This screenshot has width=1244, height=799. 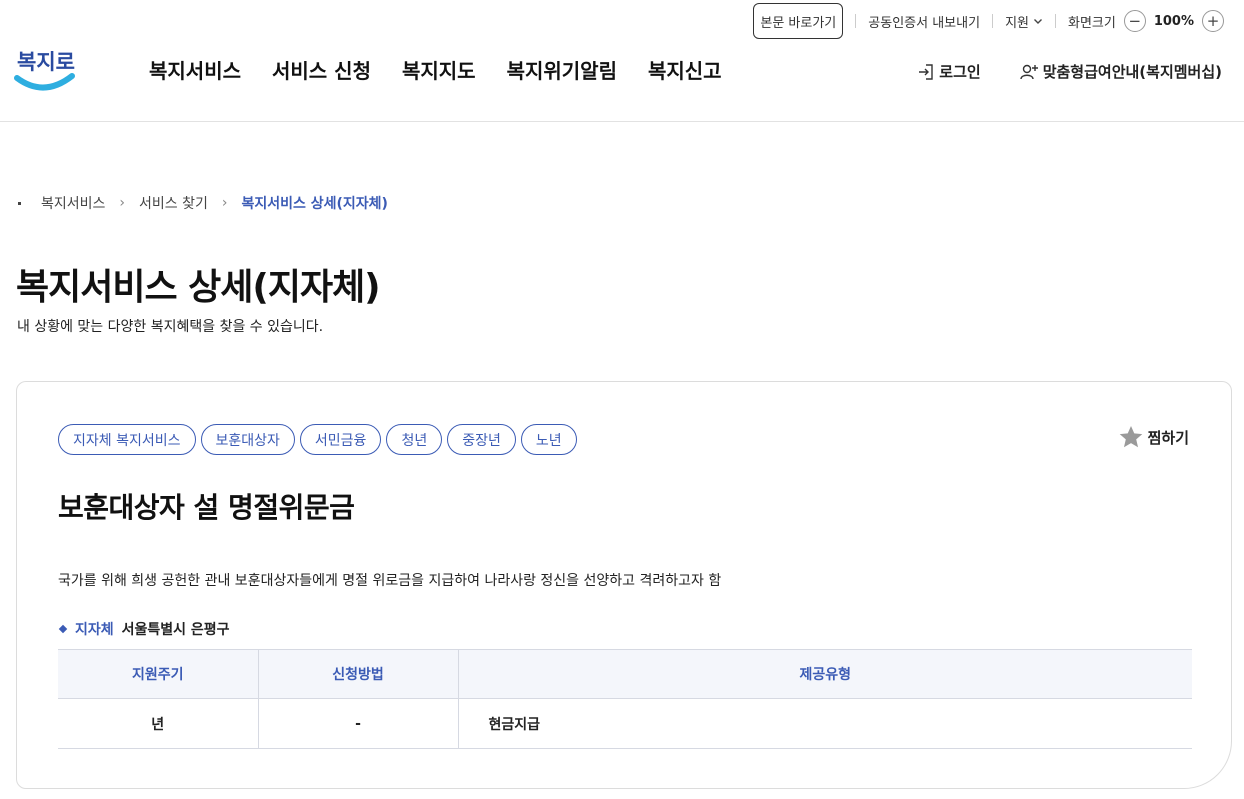 I want to click on screen-size-label: 화면크기, so click(x=1091, y=23).